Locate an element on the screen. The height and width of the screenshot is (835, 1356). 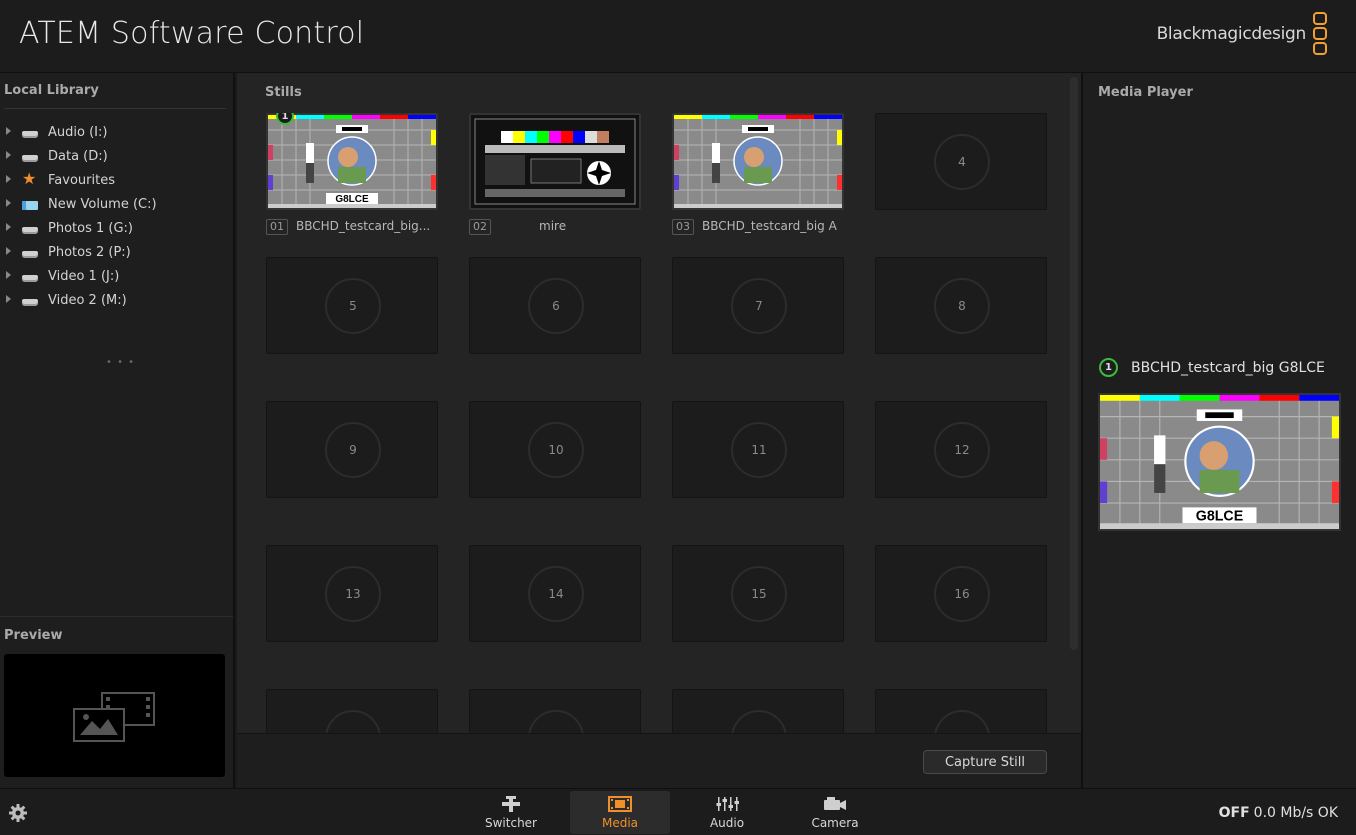
slot-number: 12 is located at coordinates (962, 450).